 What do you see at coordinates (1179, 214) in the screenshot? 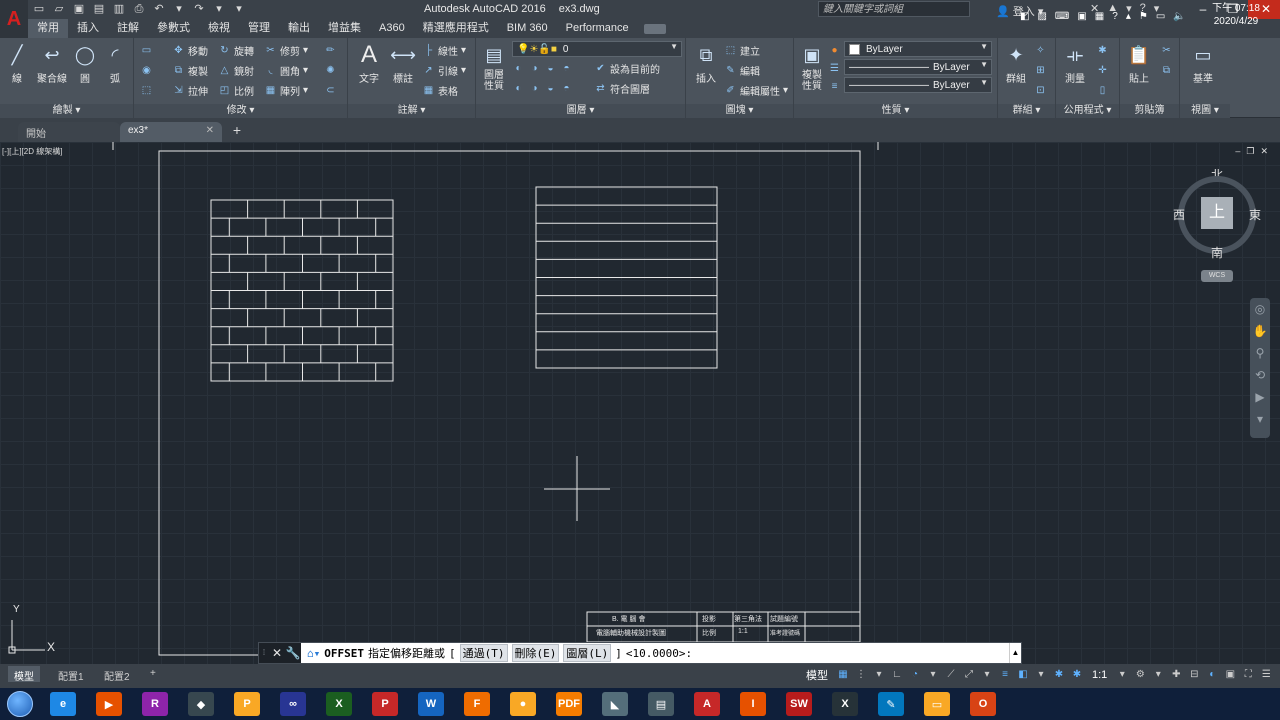
I see `viewcube-west: 西` at bounding box center [1179, 214].